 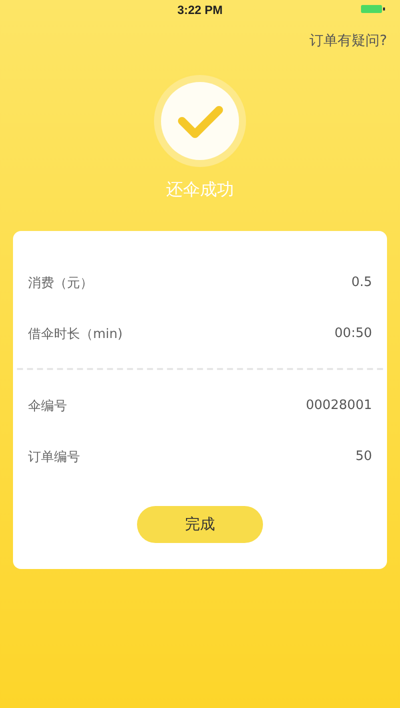 I want to click on row-value: 50, so click(x=363, y=456).